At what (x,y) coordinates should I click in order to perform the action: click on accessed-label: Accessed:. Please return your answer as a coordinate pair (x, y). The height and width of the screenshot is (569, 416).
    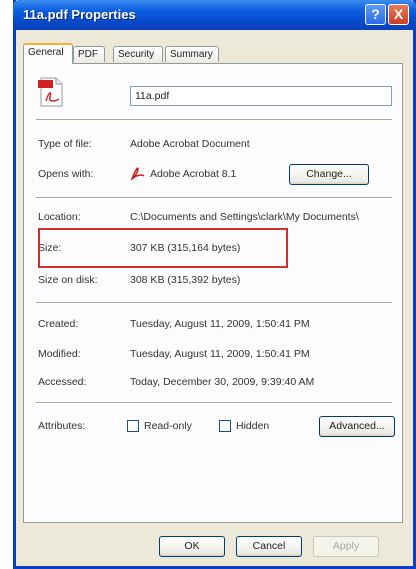
    Looking at the image, I should click on (62, 382).